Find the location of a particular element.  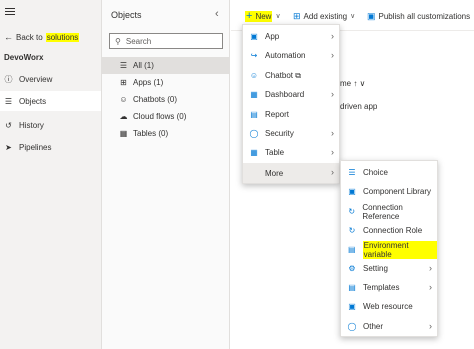

nav-item-overview: ⓘ Overview is located at coordinates (50, 79).